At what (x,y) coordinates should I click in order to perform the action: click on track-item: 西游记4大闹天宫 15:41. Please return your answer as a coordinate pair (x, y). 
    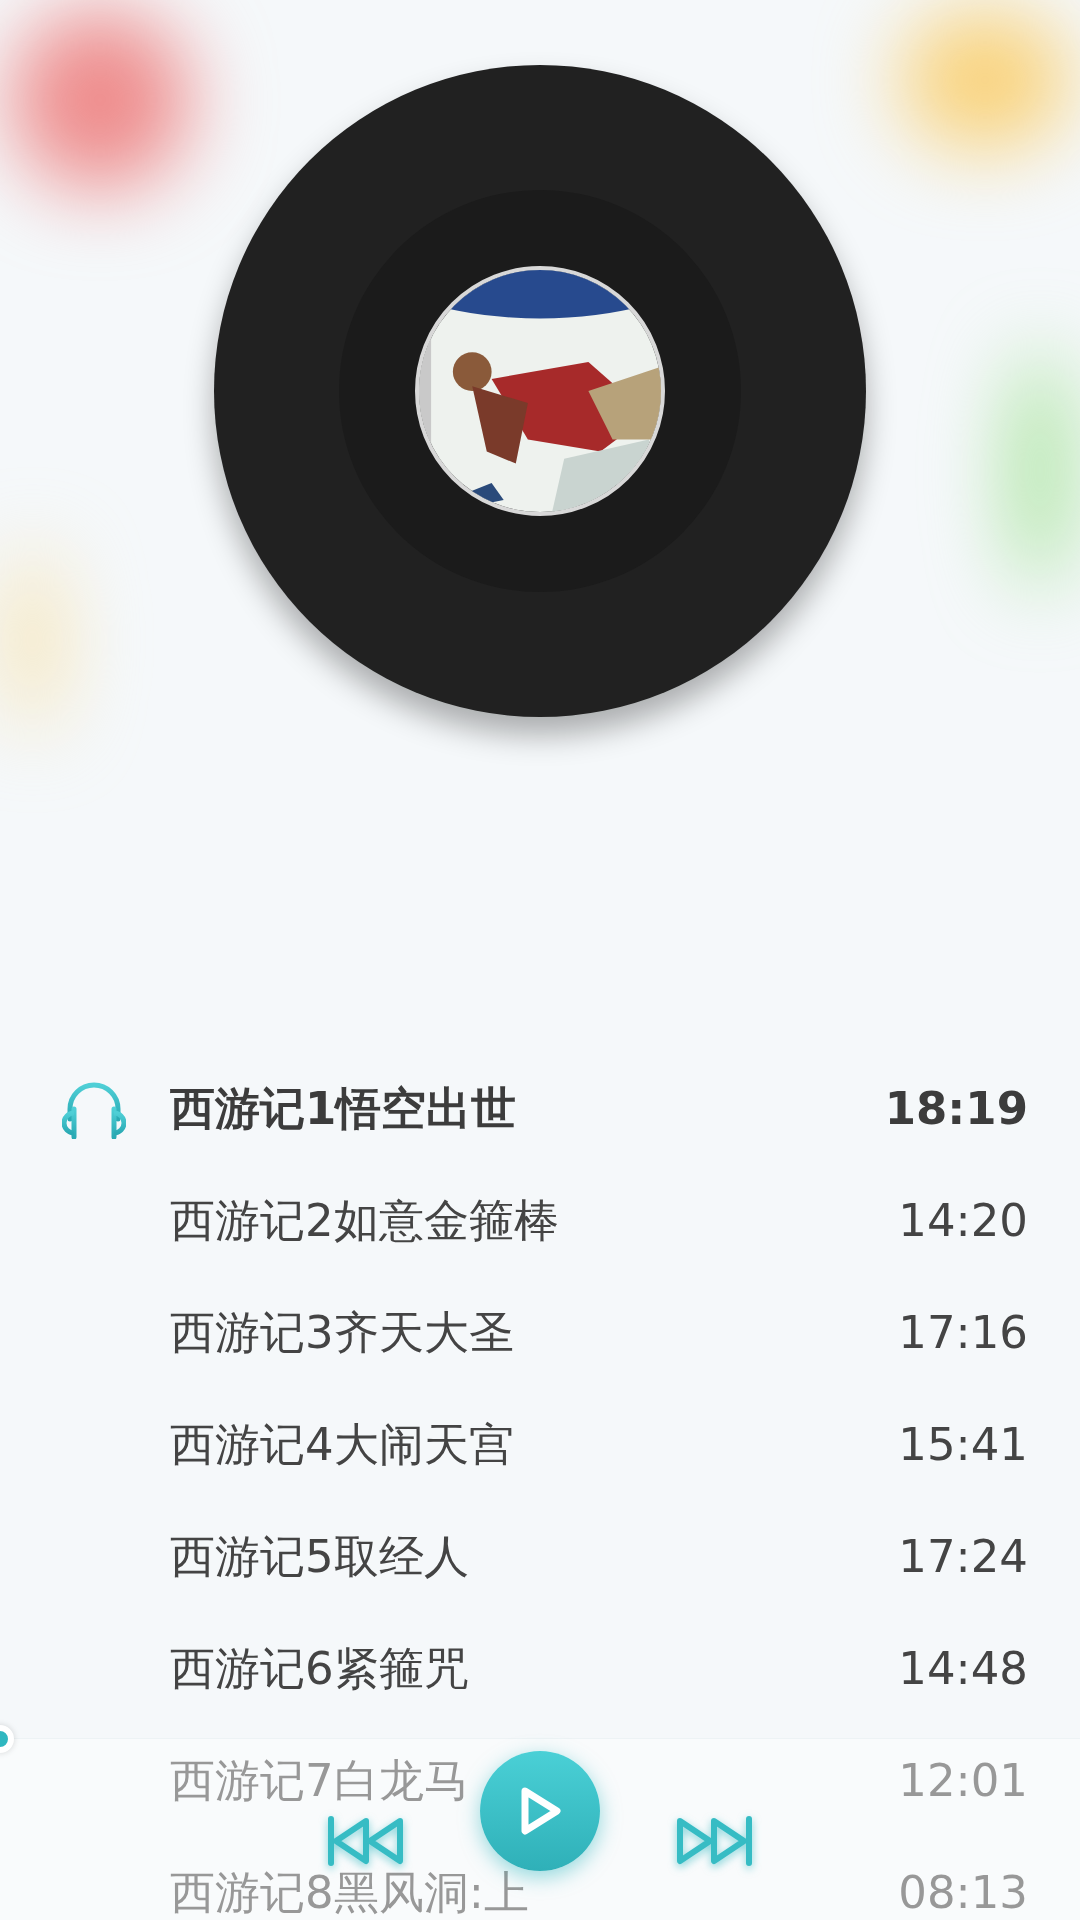
    Looking at the image, I should click on (540, 1445).